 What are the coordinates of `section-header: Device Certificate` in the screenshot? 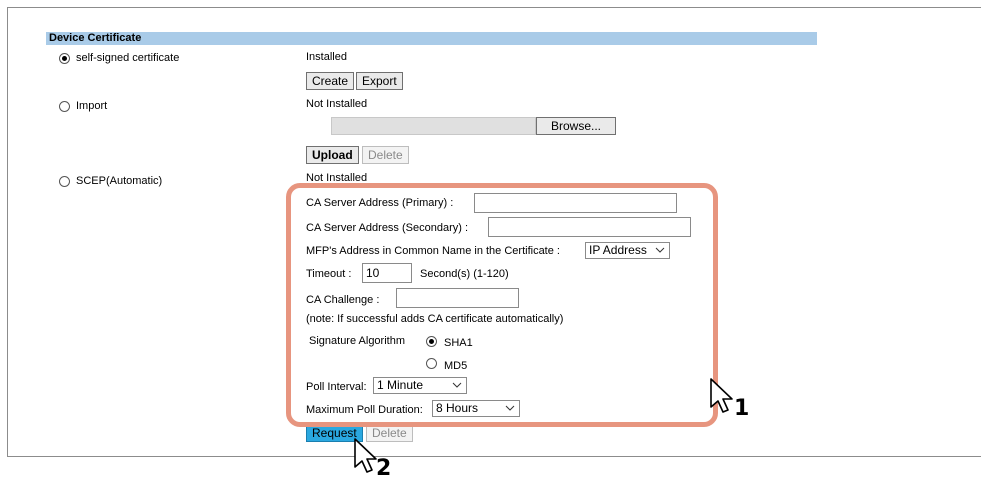 It's located at (431, 38).